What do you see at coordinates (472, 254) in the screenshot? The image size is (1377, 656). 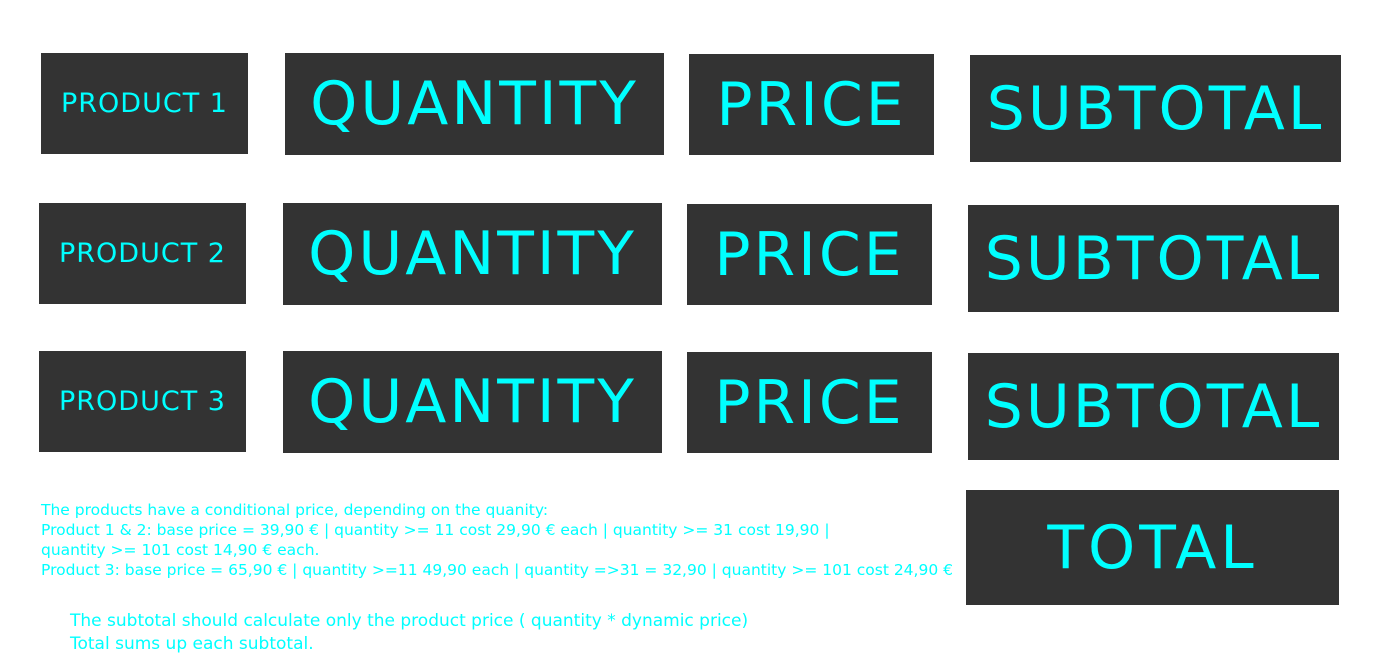 I see `product-2-quantity-field: QUANTITY` at bounding box center [472, 254].